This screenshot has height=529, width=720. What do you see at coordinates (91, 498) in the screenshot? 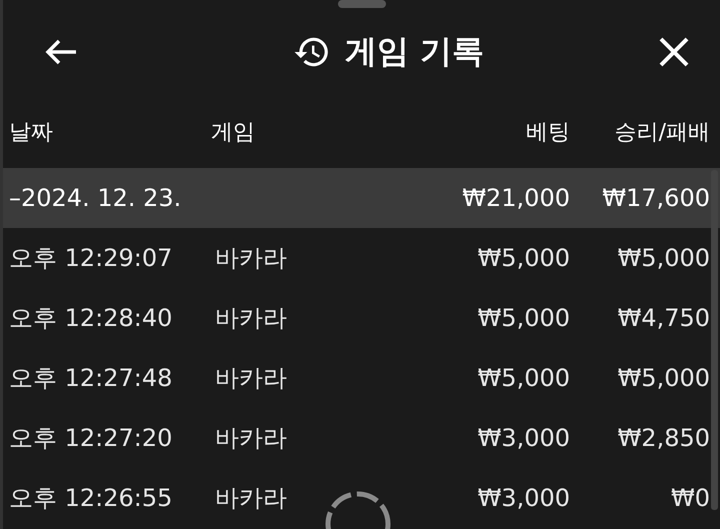
I see `table-cell-text: 오후 12:26:55` at bounding box center [91, 498].